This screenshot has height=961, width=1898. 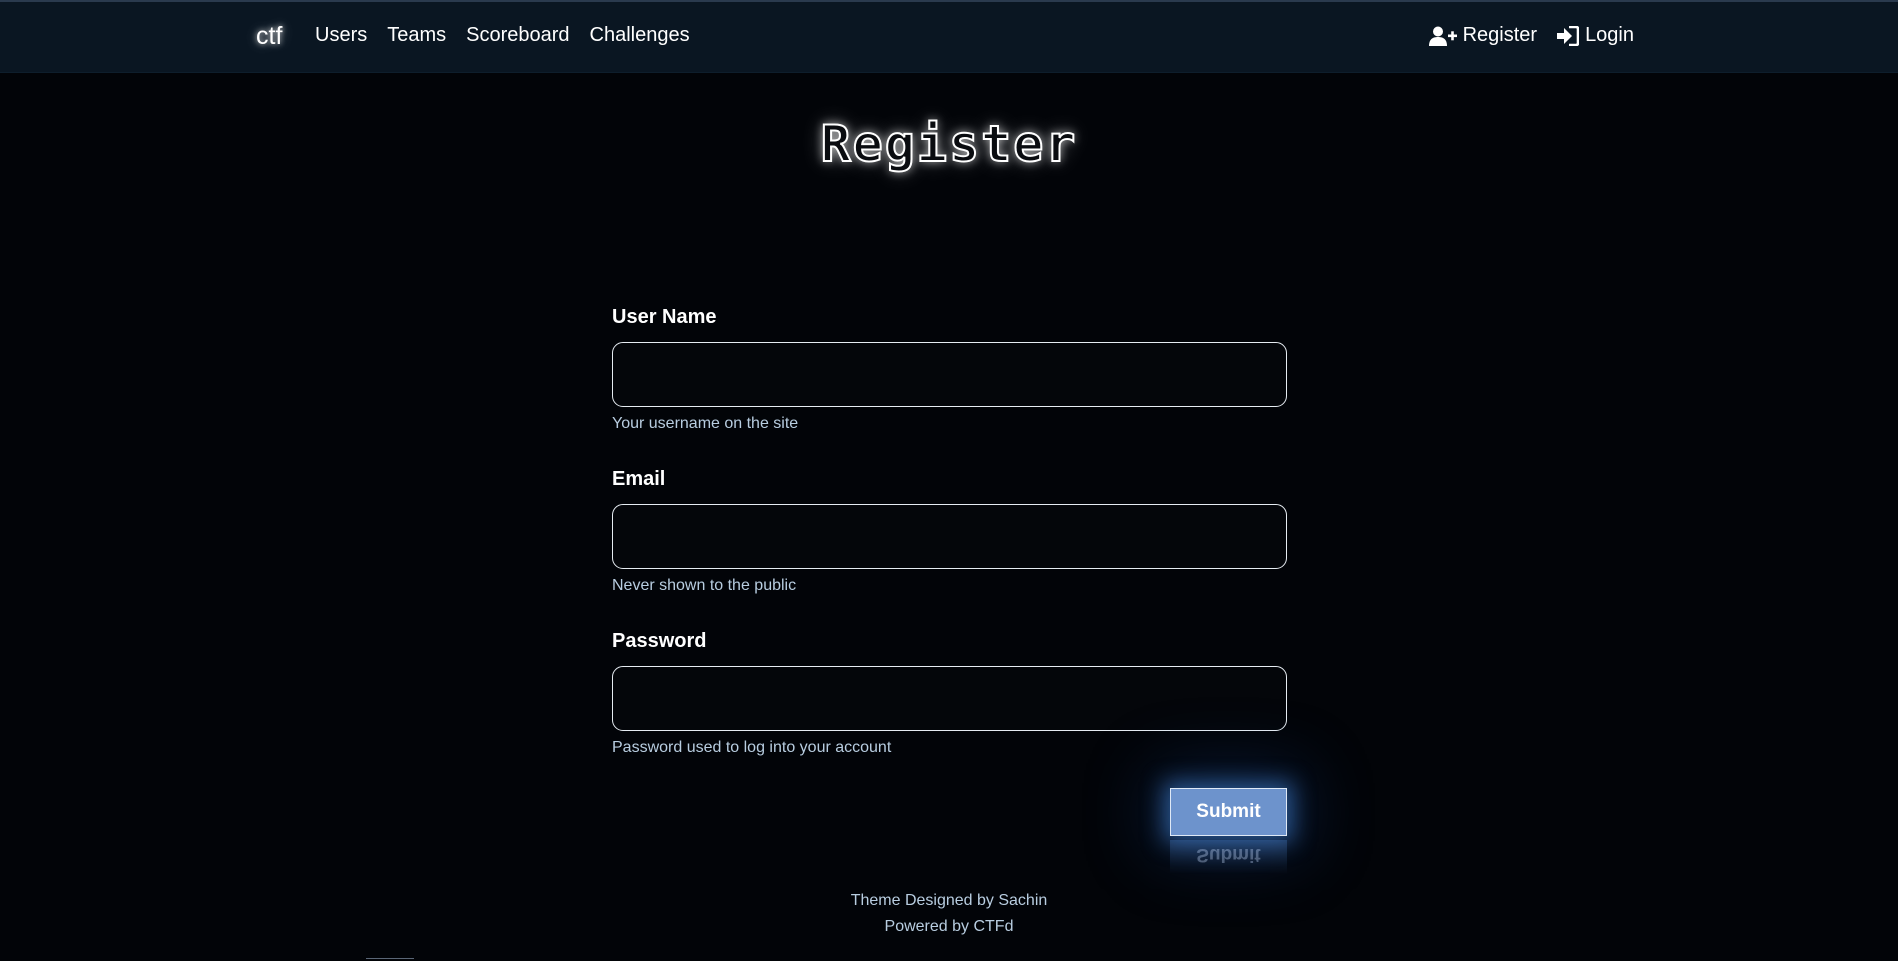 I want to click on brand-logo: ctf, so click(x=269, y=36).